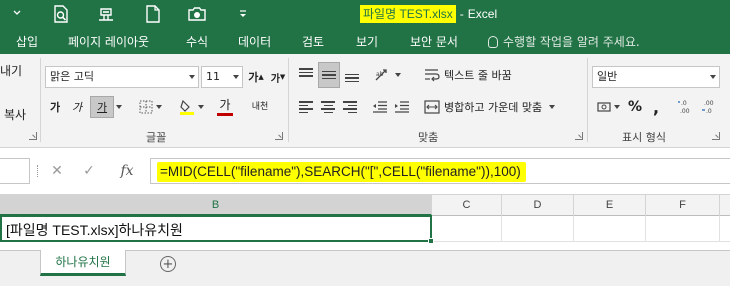  I want to click on wrap-text-button: 텍스트 줄 바꿈, so click(484, 75).